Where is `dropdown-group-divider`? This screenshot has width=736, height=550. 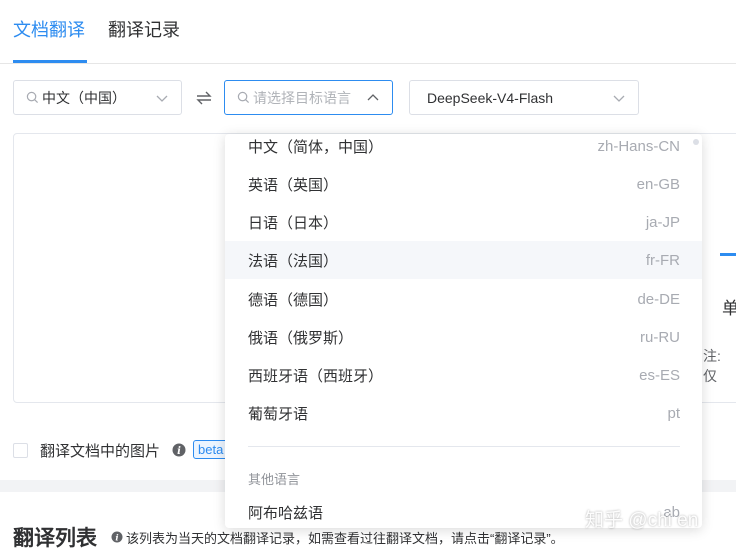
dropdown-group-divider is located at coordinates (464, 446).